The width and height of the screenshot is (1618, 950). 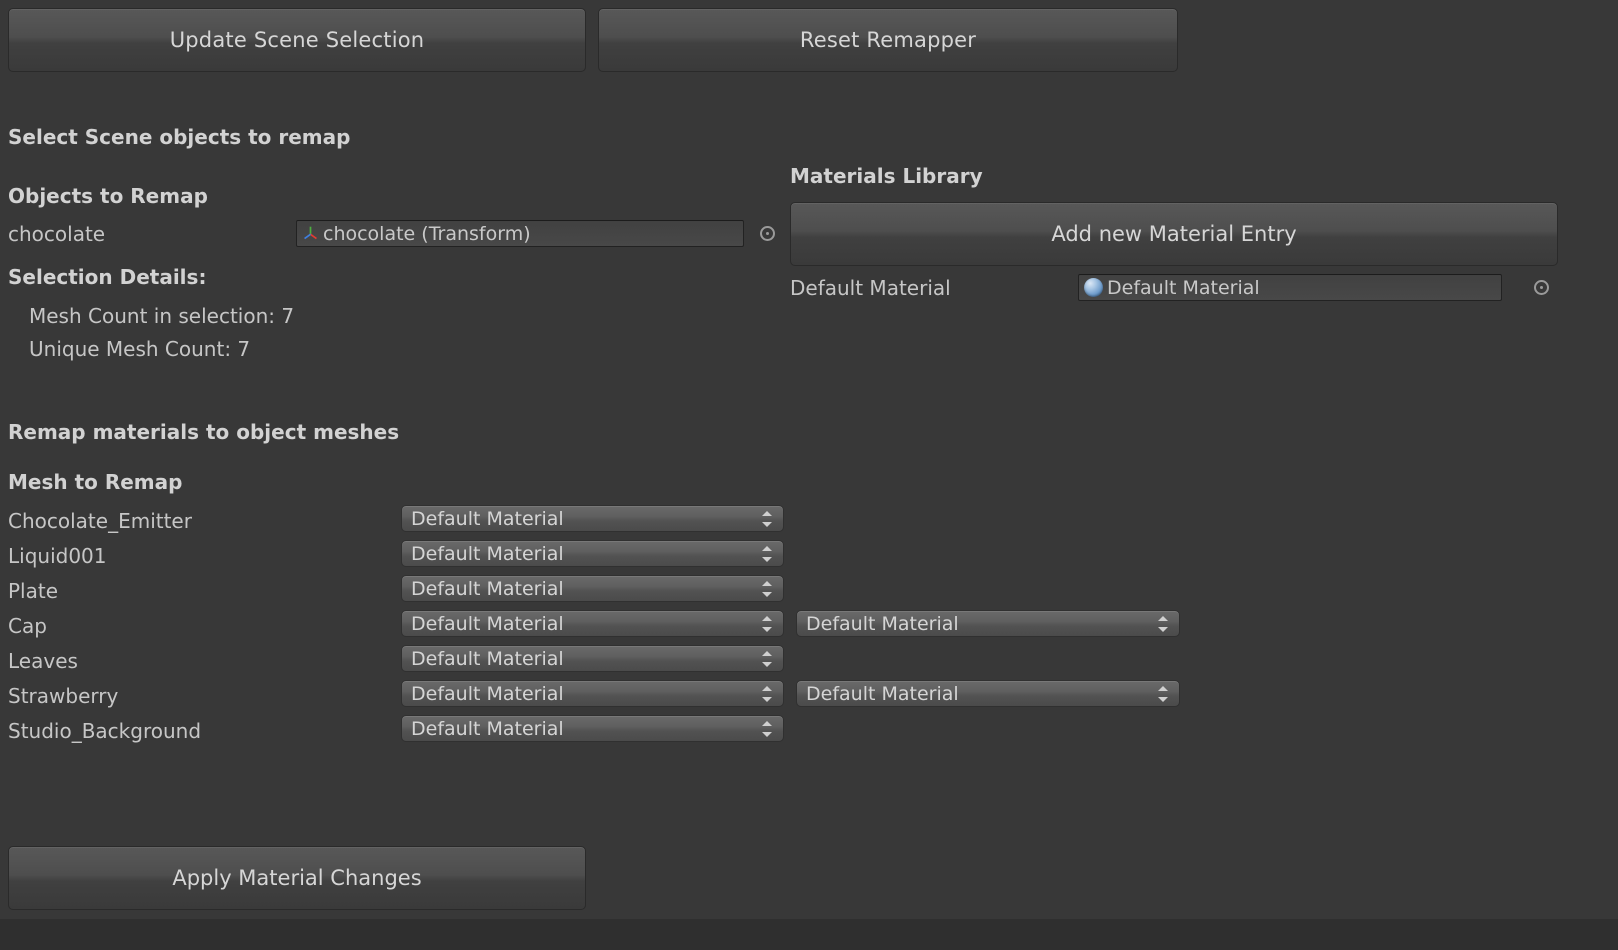 What do you see at coordinates (140, 349) in the screenshot?
I see `unique-mesh-count-text: Unique Mesh Count: 7` at bounding box center [140, 349].